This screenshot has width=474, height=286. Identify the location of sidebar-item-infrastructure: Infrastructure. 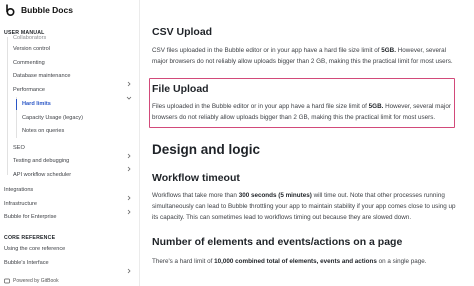
(20, 204).